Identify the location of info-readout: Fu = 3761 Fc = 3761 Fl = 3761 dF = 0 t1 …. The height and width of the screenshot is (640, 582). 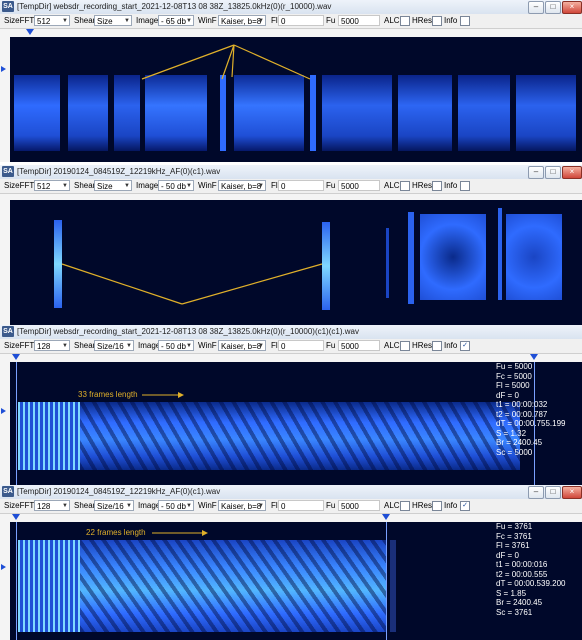
(530, 569).